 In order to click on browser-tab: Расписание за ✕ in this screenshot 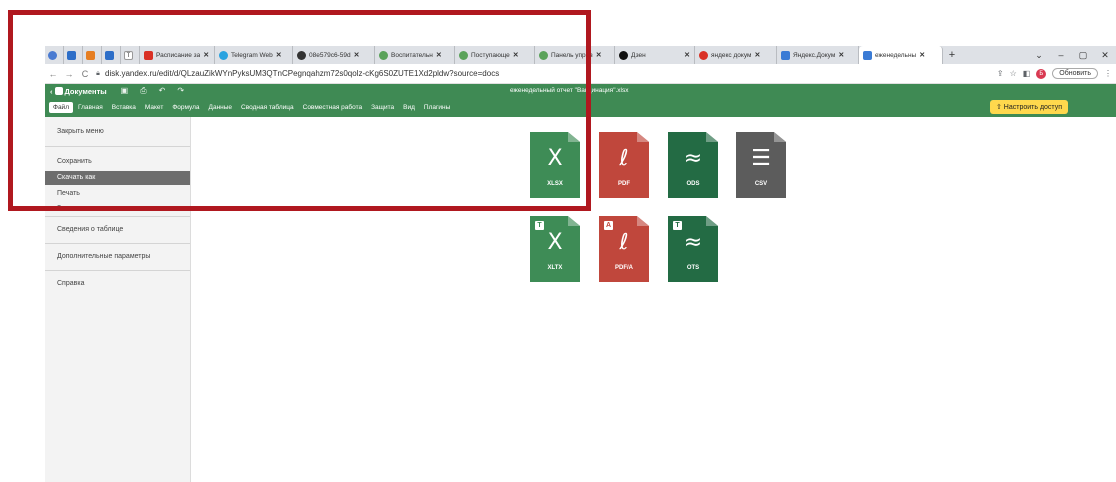, I will do `click(177, 55)`.